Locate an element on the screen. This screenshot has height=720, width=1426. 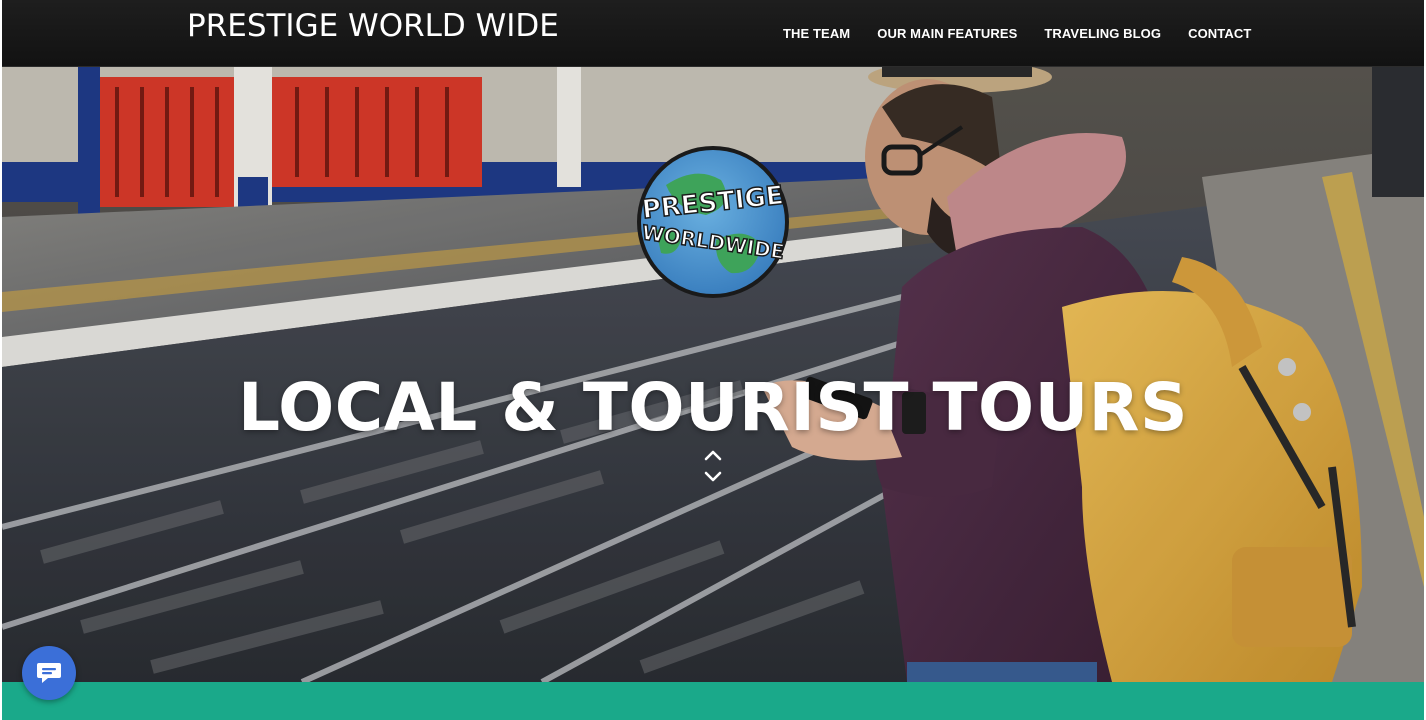
chat-button is located at coordinates (49, 673).